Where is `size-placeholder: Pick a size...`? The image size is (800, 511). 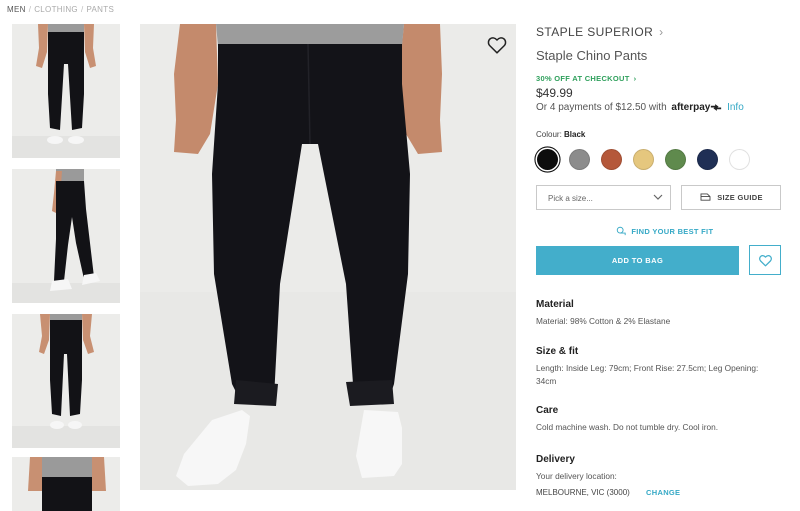
size-placeholder: Pick a size... is located at coordinates (570, 198).